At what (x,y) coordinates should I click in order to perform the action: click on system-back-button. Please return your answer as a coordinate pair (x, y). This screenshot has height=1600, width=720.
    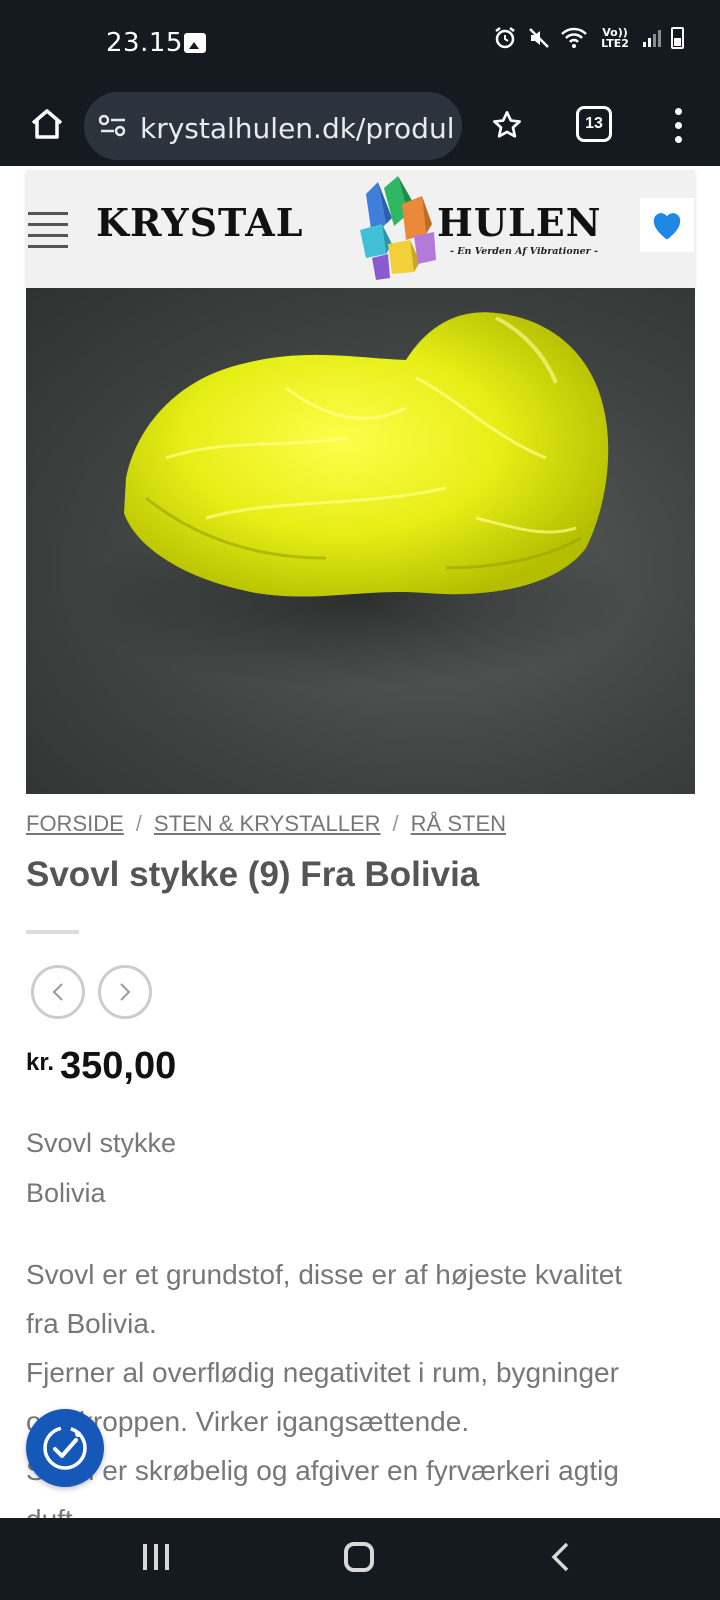
    Looking at the image, I should click on (560, 1561).